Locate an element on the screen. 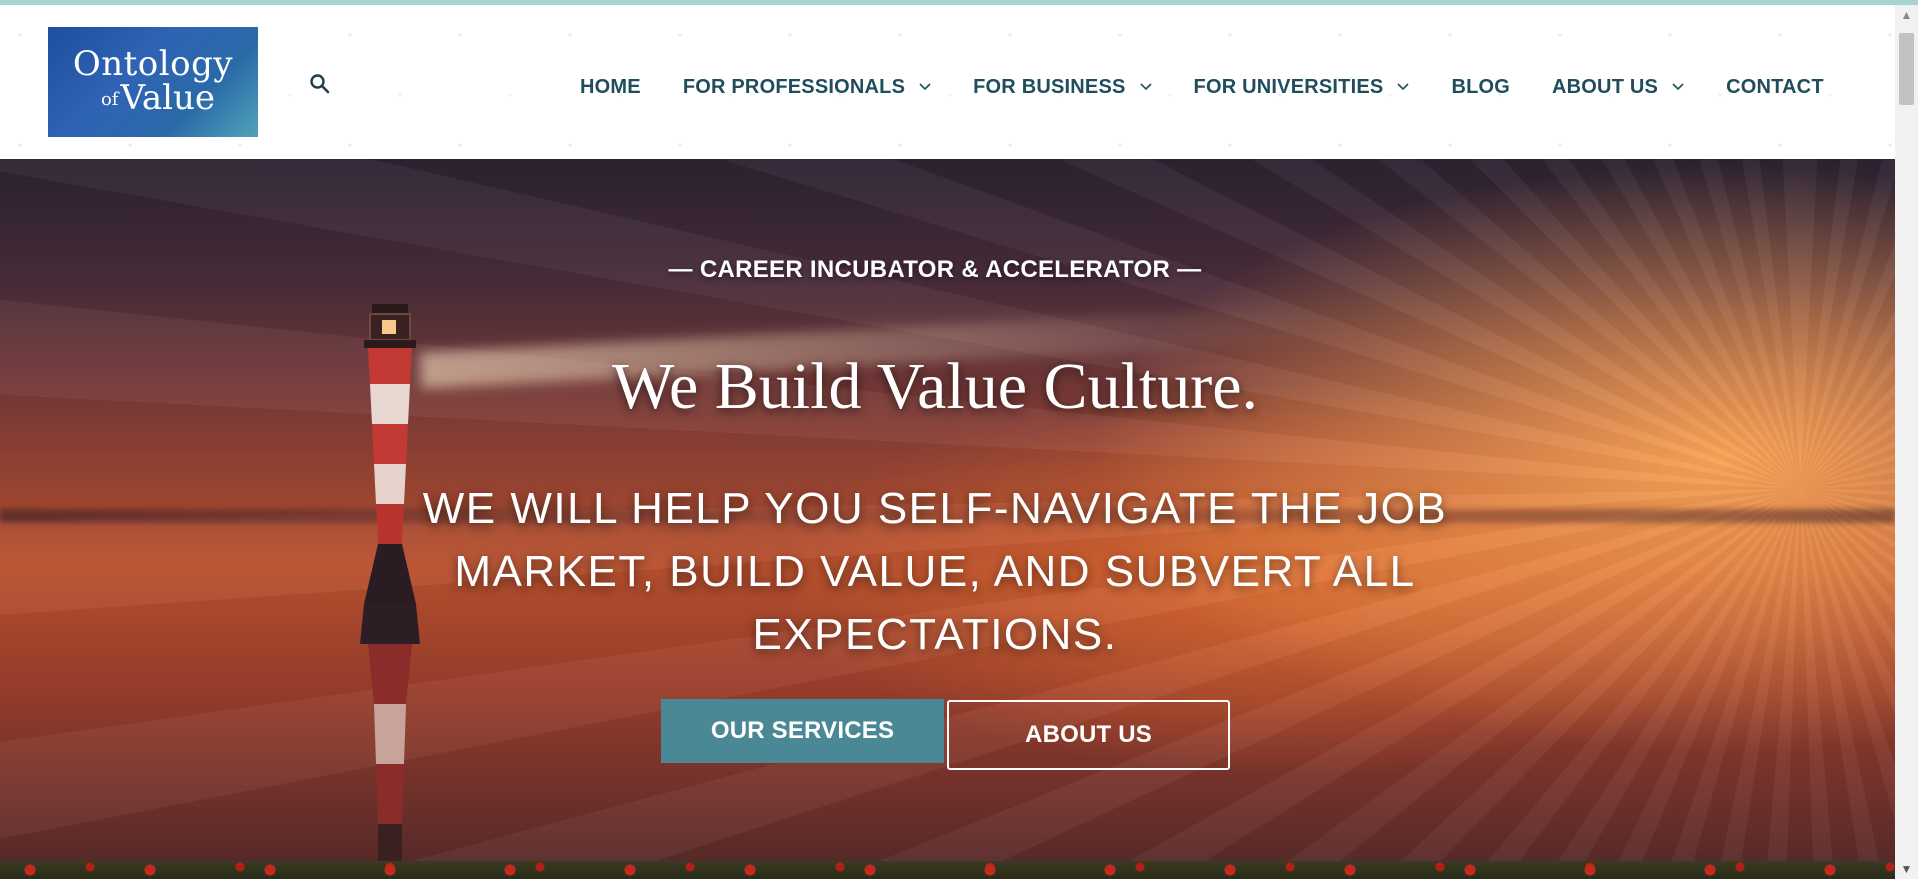 Image resolution: width=1918 pixels, height=879 pixels. nav-for-professionals: FOR PROFESSIONALS is located at coordinates (807, 87).